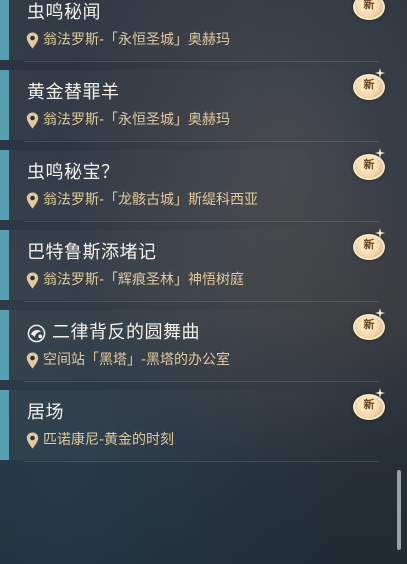  Describe the element at coordinates (126, 332) in the screenshot. I see `quest-title: 二律背反的圆舞曲` at that location.